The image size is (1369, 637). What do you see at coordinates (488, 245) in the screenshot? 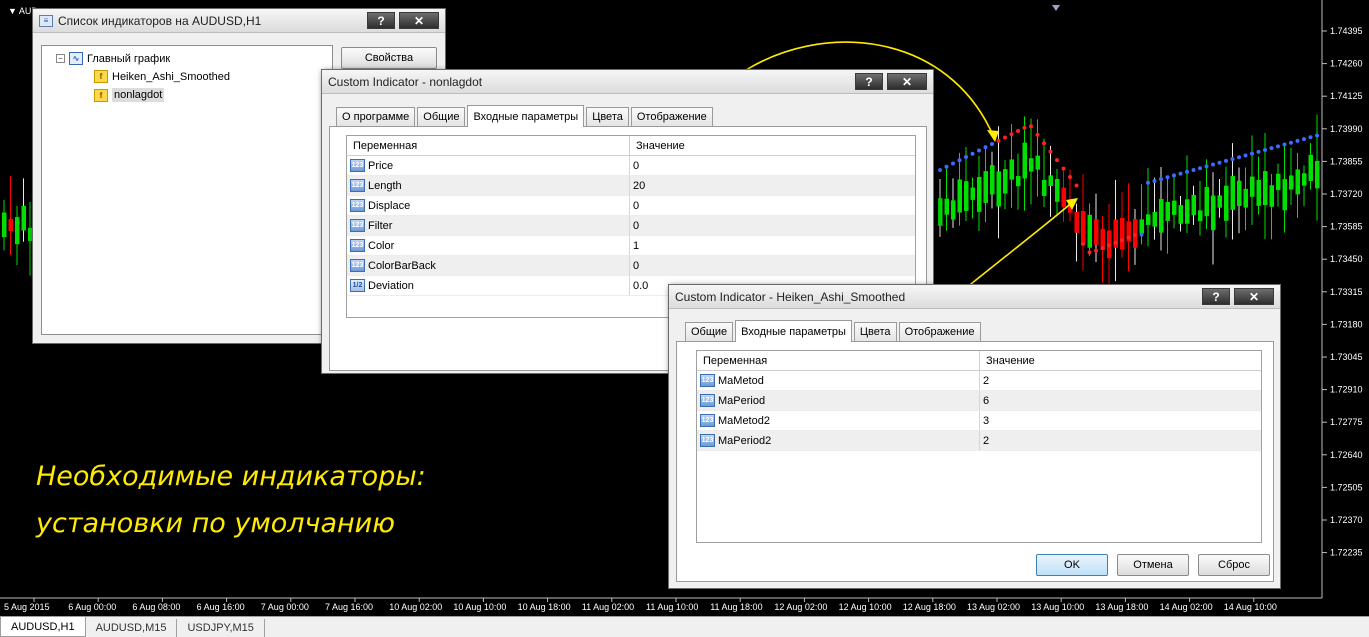
I see `param-name-cell: 123 Color` at bounding box center [488, 245].